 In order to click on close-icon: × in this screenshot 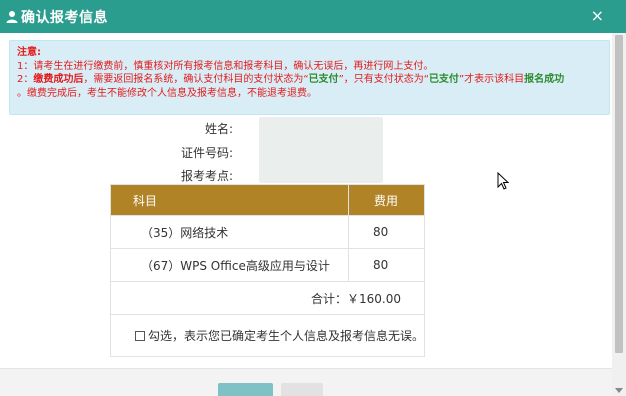, I will do `click(597, 16)`.